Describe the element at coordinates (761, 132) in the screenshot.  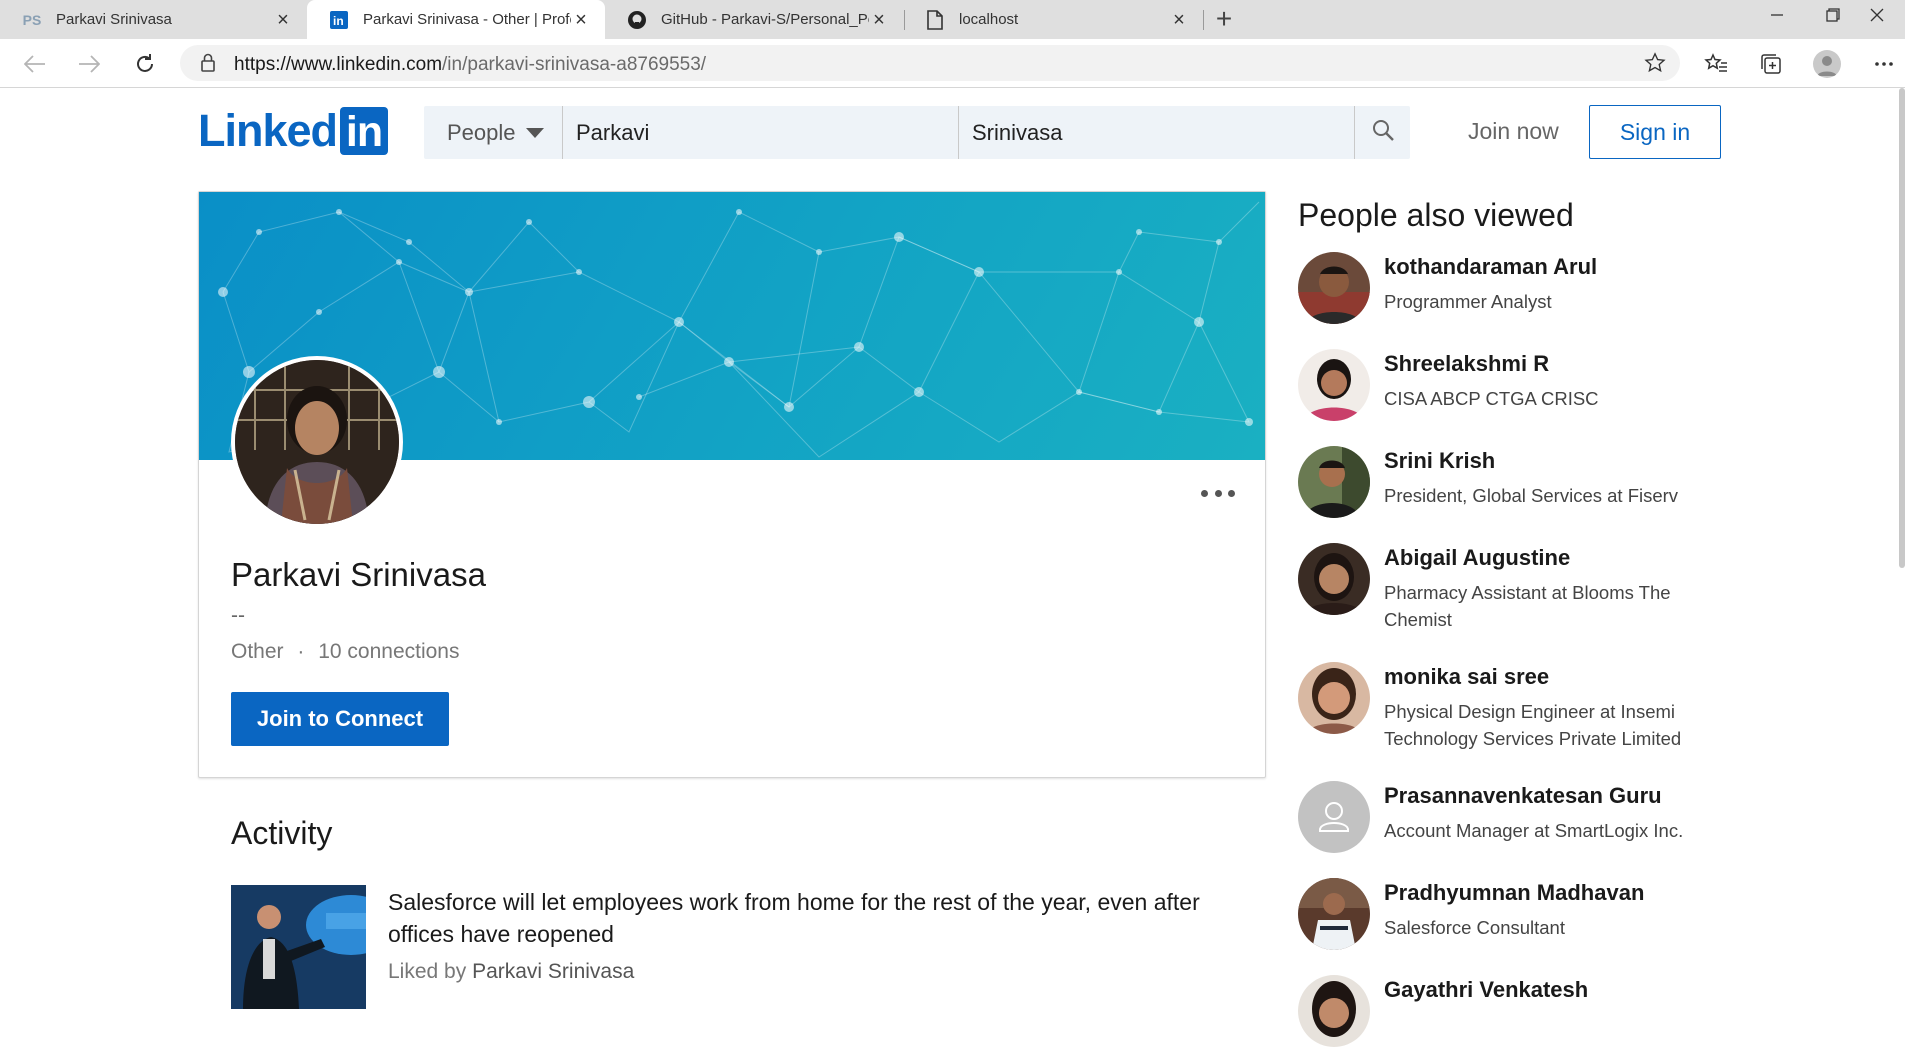
I see `first-name-input: Parkavi` at that location.